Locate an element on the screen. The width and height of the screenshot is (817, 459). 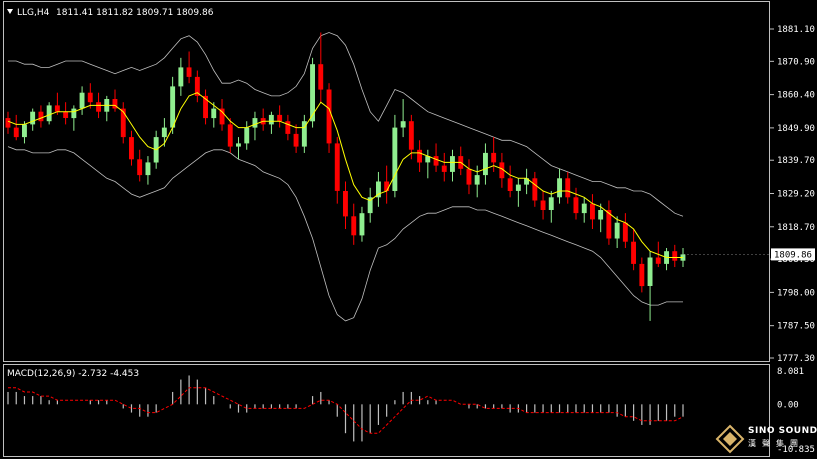
macd-tick-label: 8.081 is located at coordinates (790, 372).